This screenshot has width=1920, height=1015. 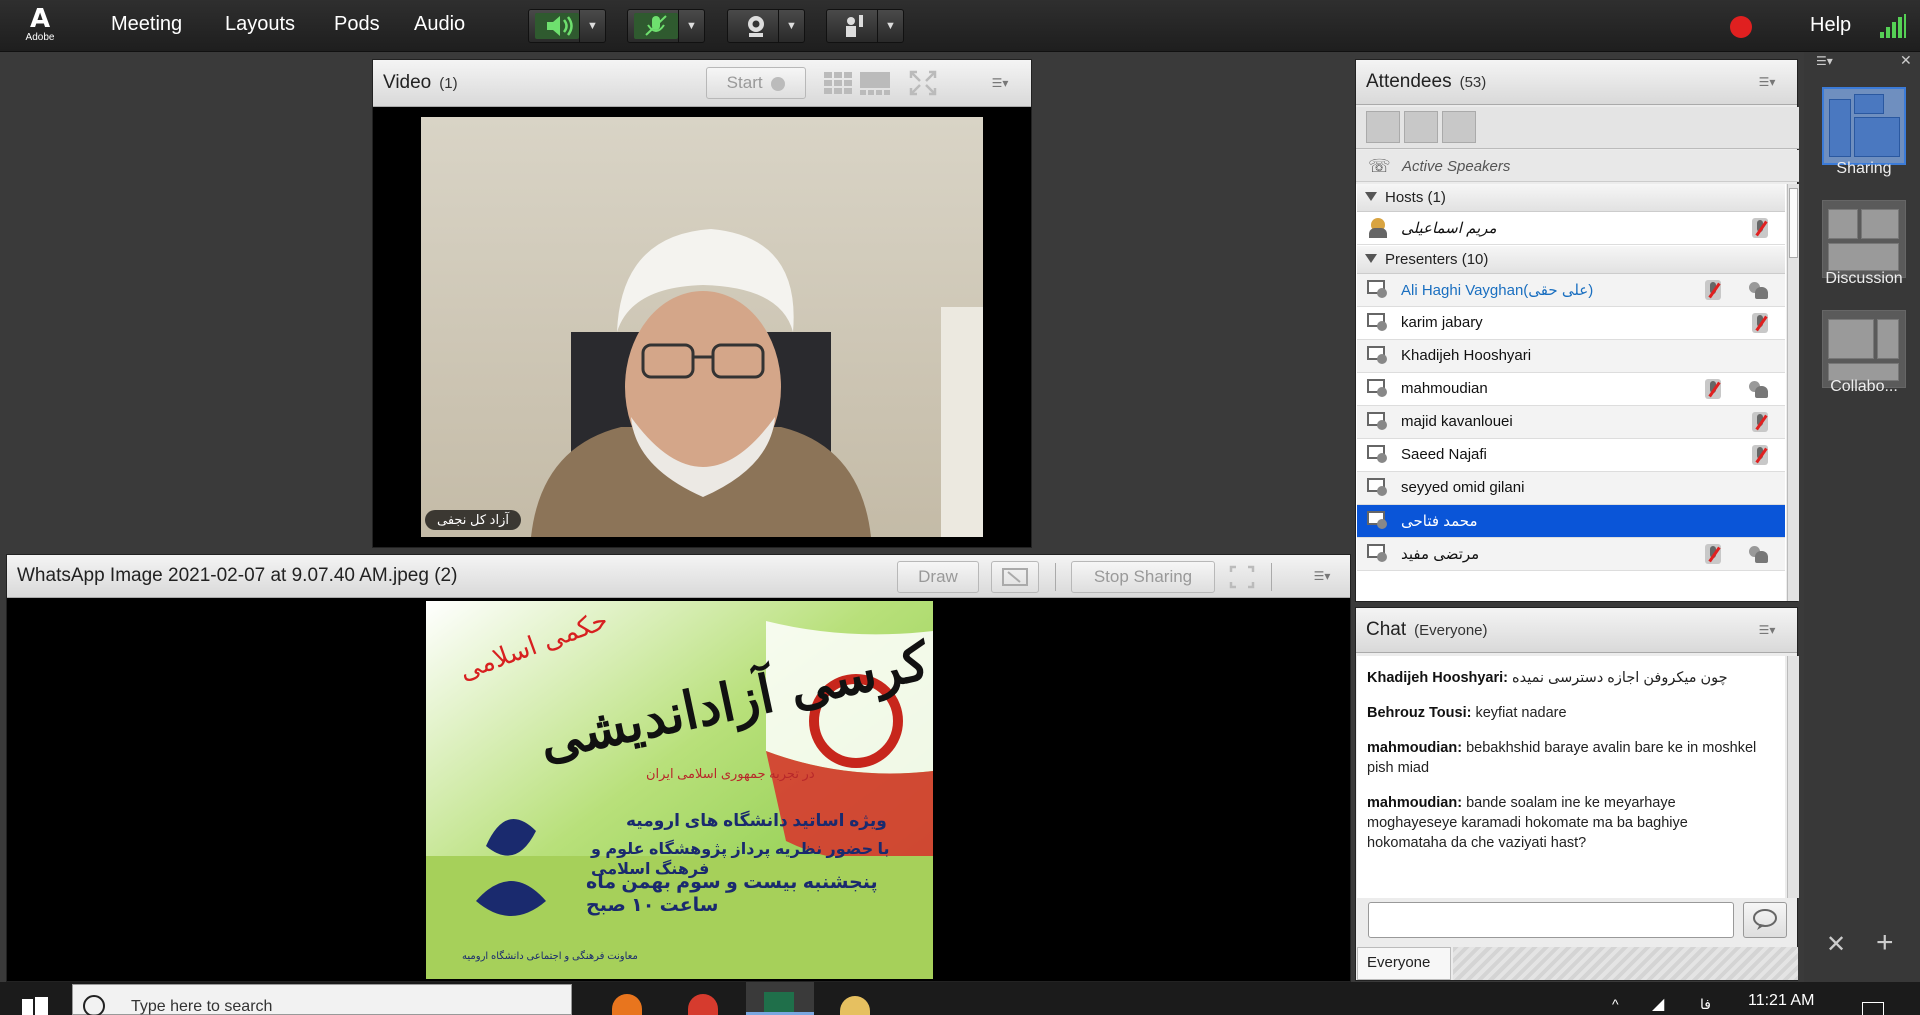 What do you see at coordinates (1571, 323) in the screenshot?
I see `attendee-row: karim jabary` at bounding box center [1571, 323].